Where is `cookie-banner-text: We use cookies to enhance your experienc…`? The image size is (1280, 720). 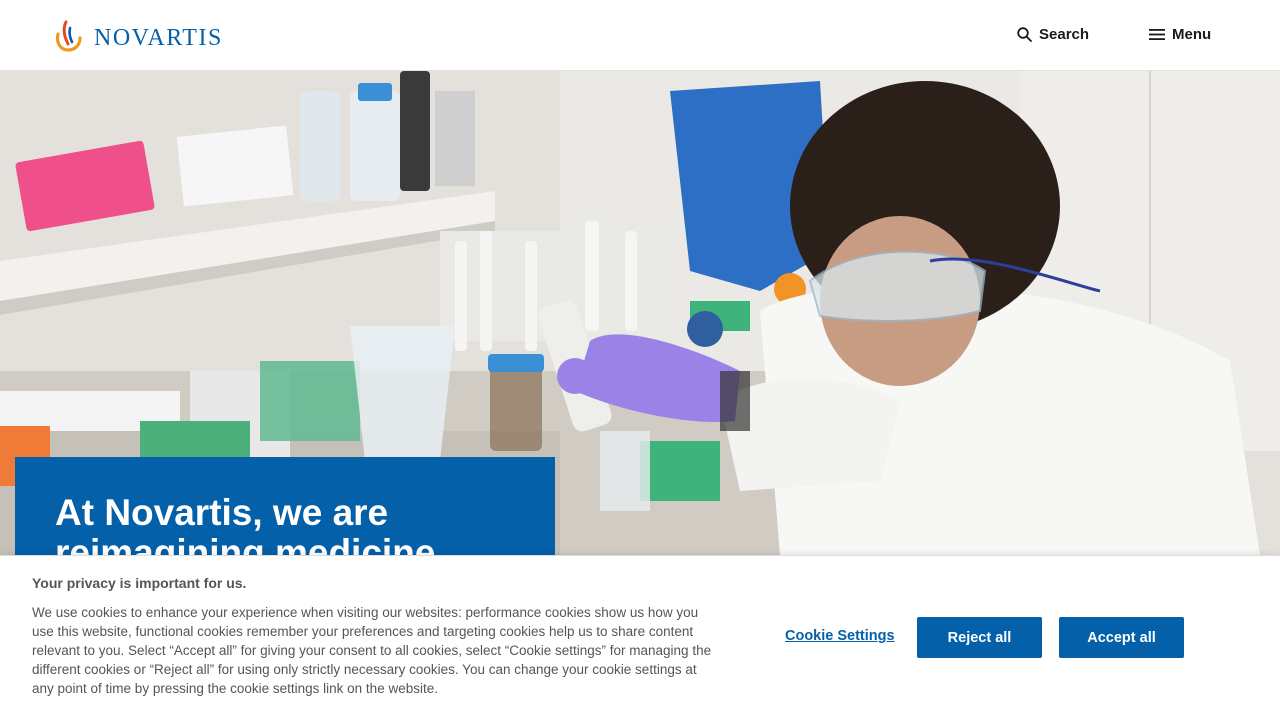
cookie-banner-text: We use cookies to enhance your experienc… is located at coordinates (372, 650).